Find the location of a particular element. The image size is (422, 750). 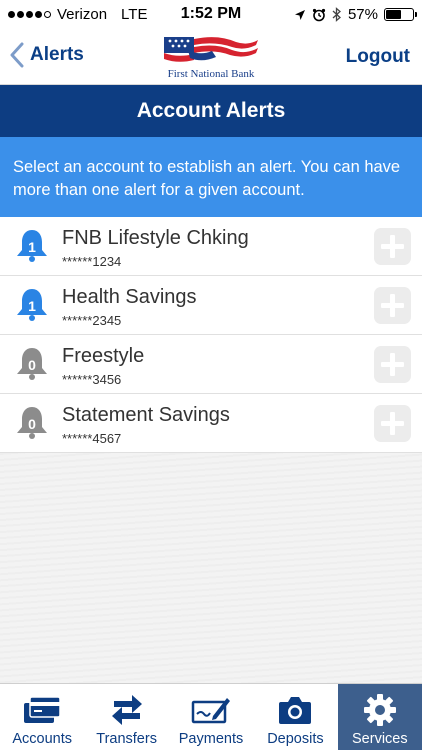

credit-card-icon is located at coordinates (42, 710).